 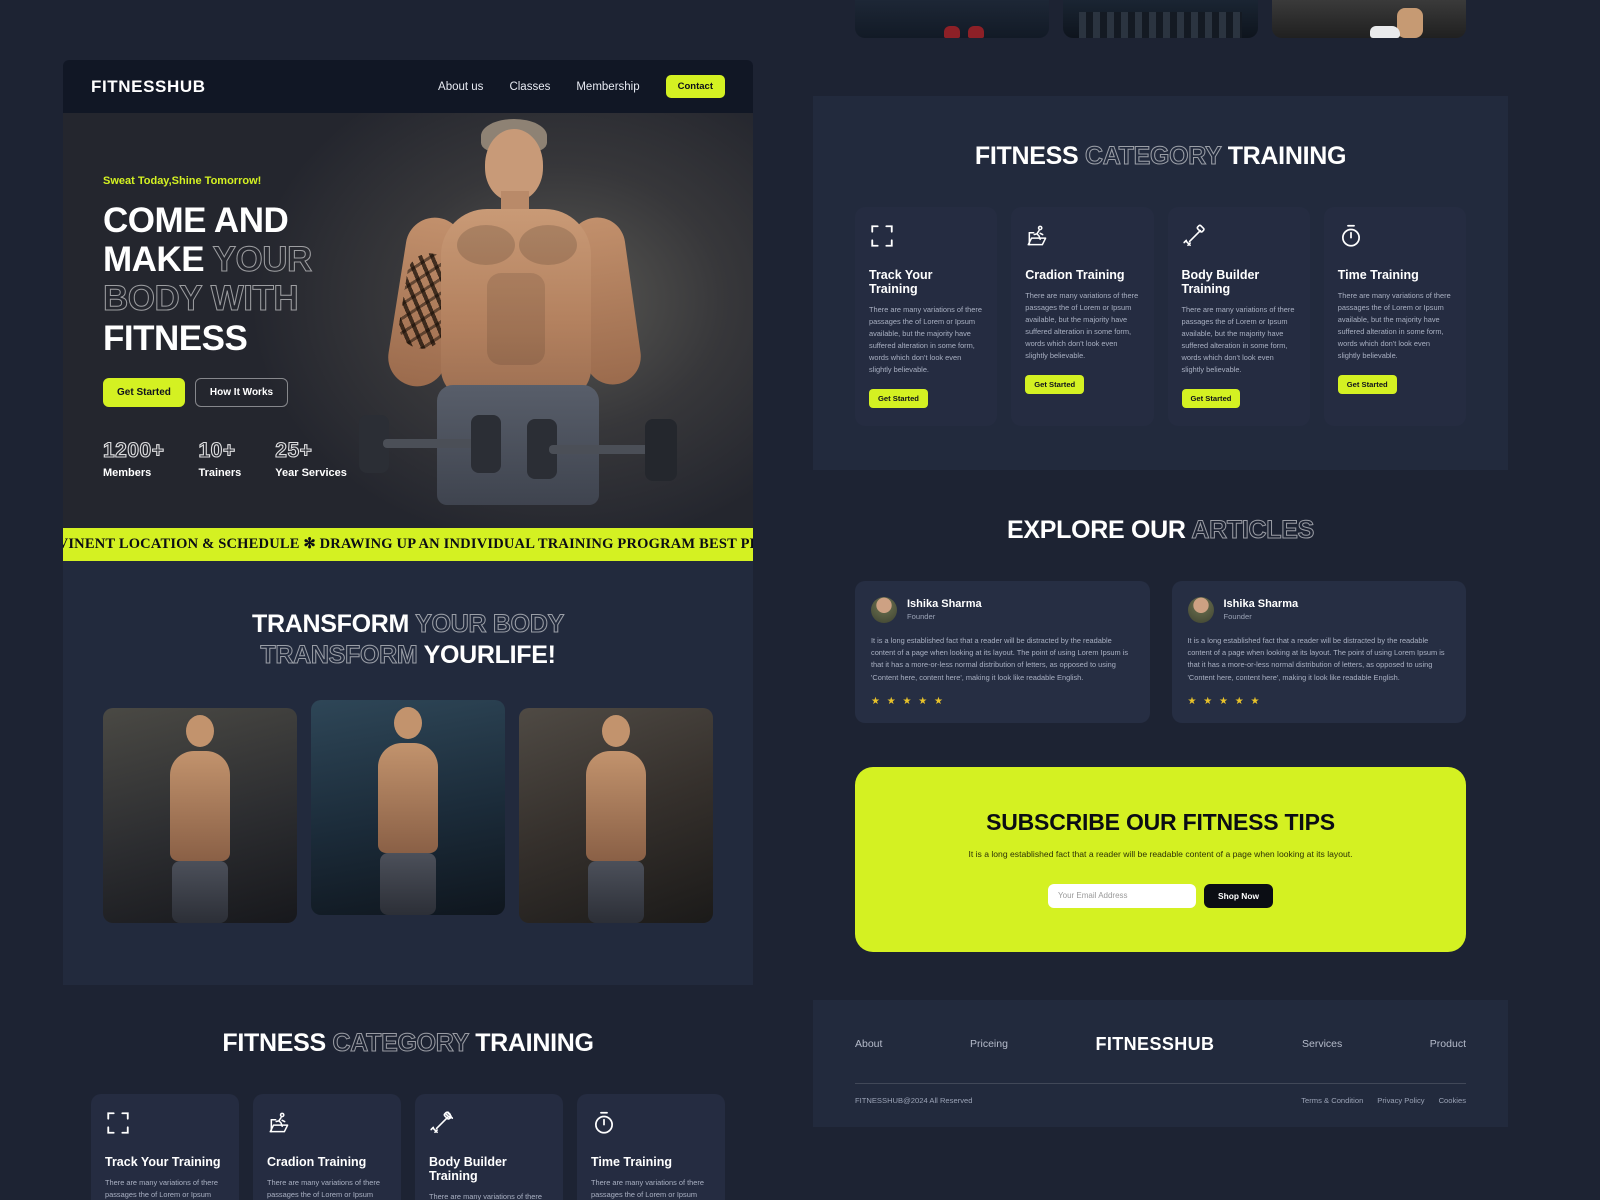 What do you see at coordinates (529, 87) in the screenshot?
I see `nav-link-classes: Classes` at bounding box center [529, 87].